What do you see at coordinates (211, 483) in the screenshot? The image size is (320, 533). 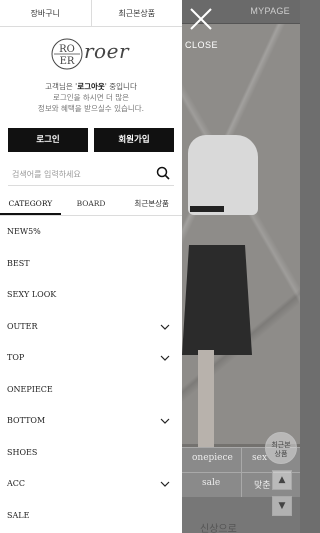 I see `table-cell: sale` at bounding box center [211, 483].